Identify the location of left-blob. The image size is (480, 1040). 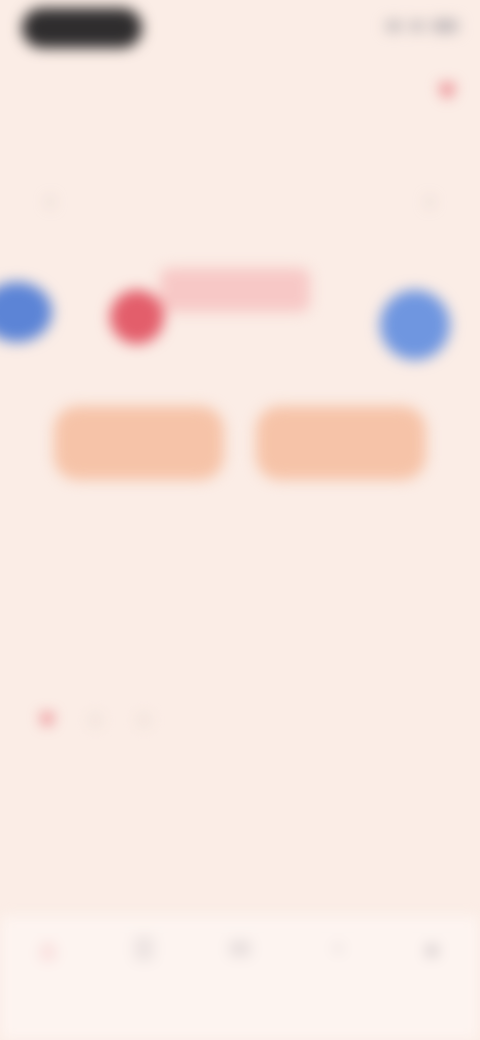
(26, 312).